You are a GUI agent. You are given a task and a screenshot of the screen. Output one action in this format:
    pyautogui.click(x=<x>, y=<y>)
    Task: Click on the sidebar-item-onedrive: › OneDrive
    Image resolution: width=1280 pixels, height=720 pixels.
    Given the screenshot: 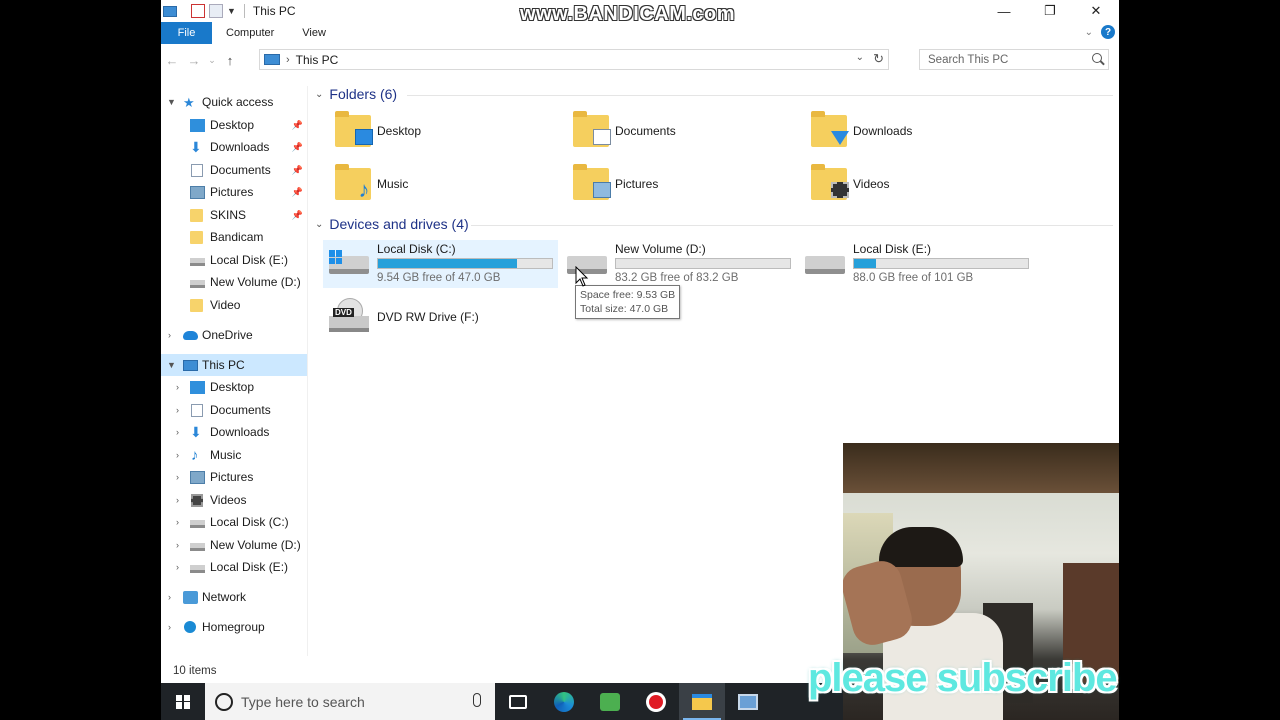 What is the action you would take?
    pyautogui.click(x=234, y=335)
    